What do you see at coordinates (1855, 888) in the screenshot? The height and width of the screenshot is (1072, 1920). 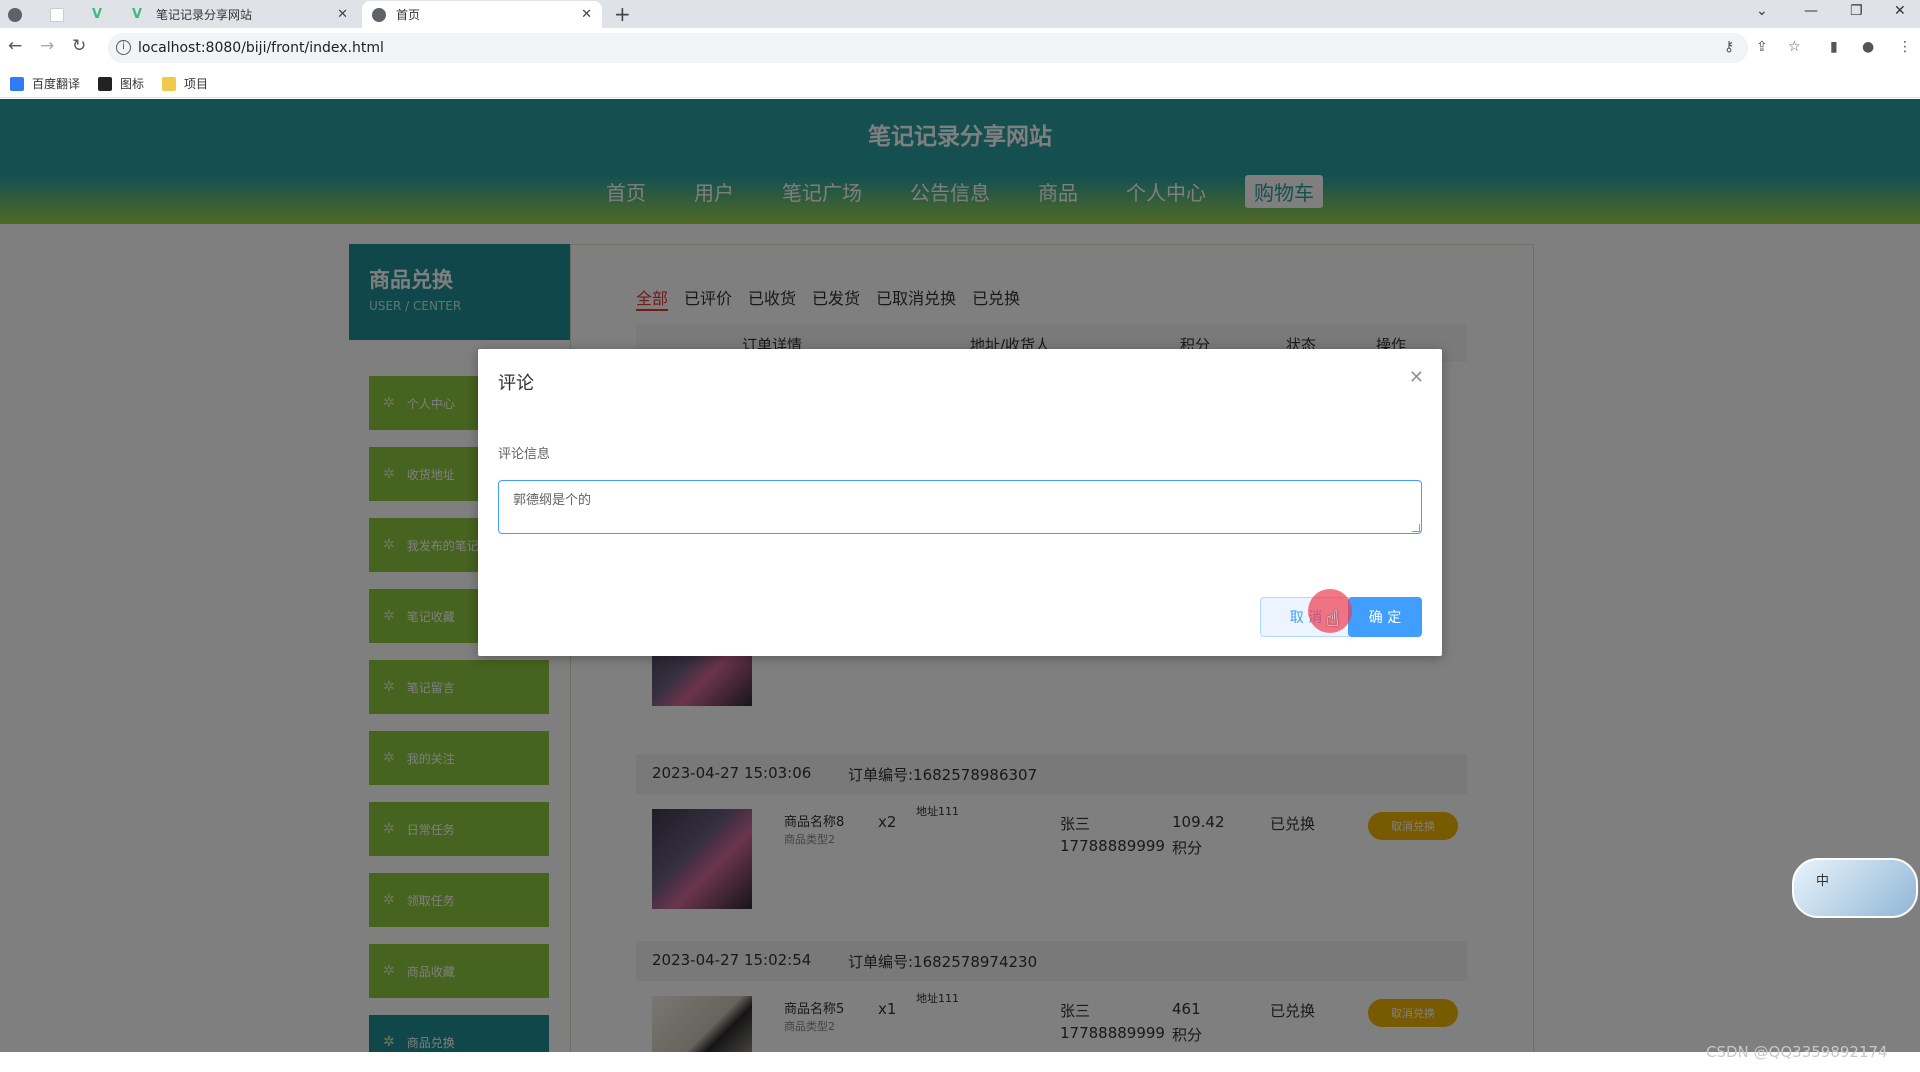 I see `ime-widget: 中` at bounding box center [1855, 888].